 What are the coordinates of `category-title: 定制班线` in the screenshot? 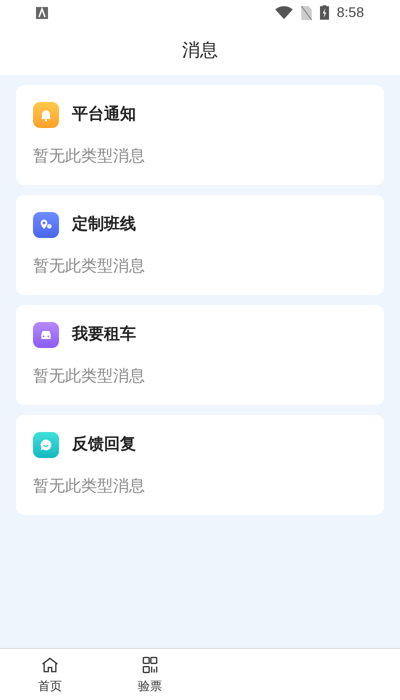 It's located at (104, 224).